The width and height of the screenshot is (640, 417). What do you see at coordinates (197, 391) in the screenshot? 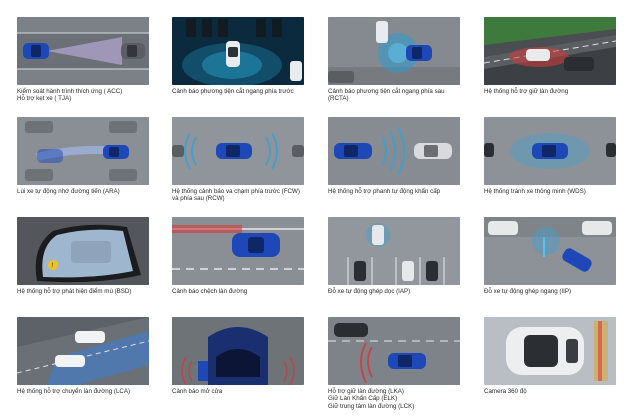
I see `door-caption: Cảnh báo mở cửa` at bounding box center [197, 391].